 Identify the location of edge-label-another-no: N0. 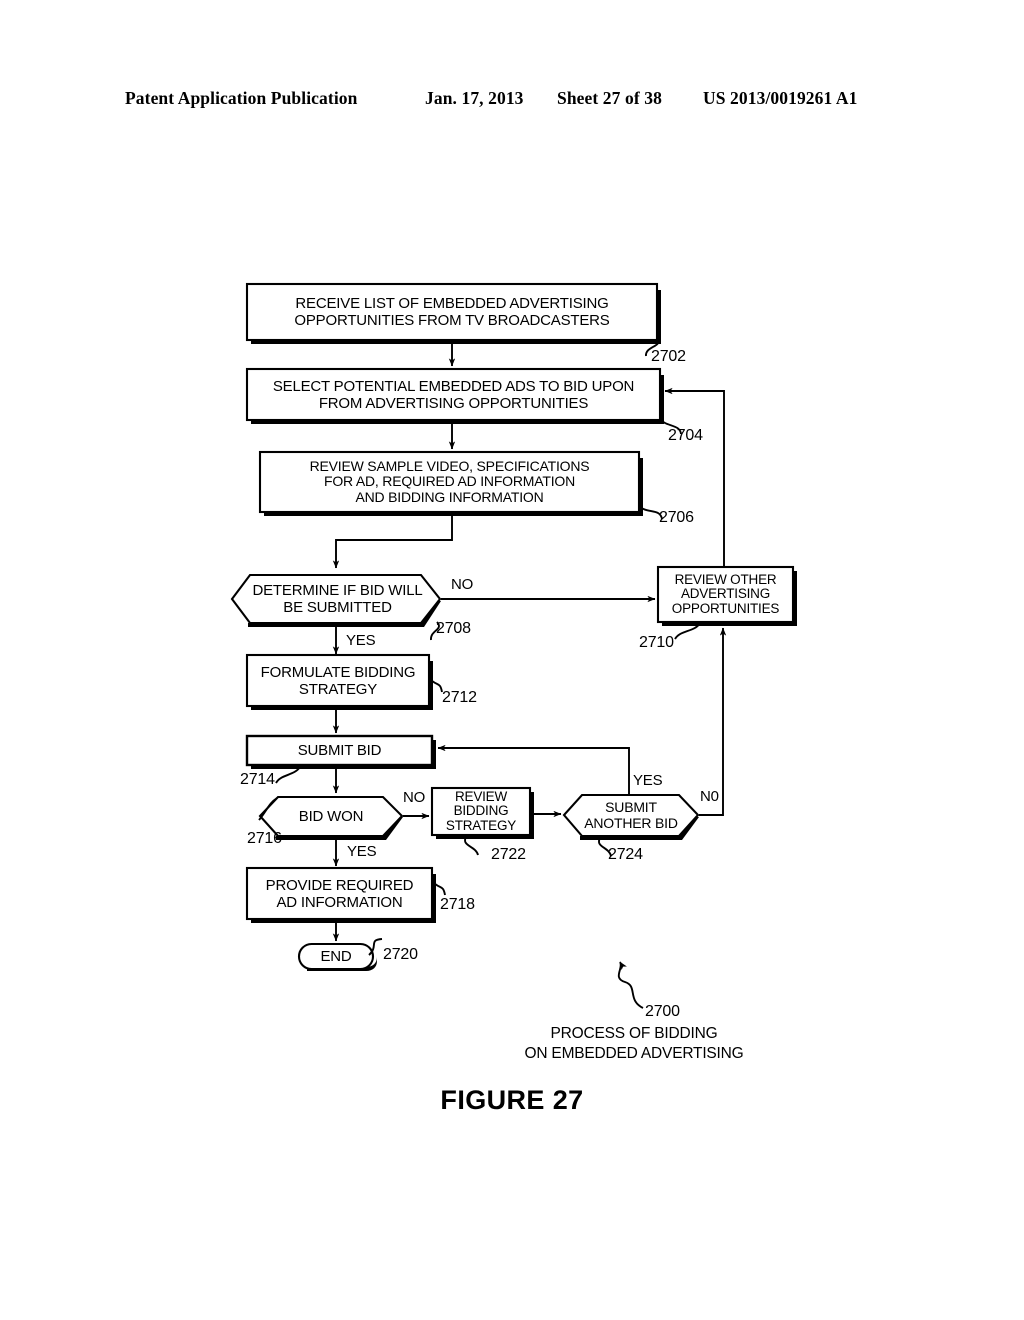
(709, 796).